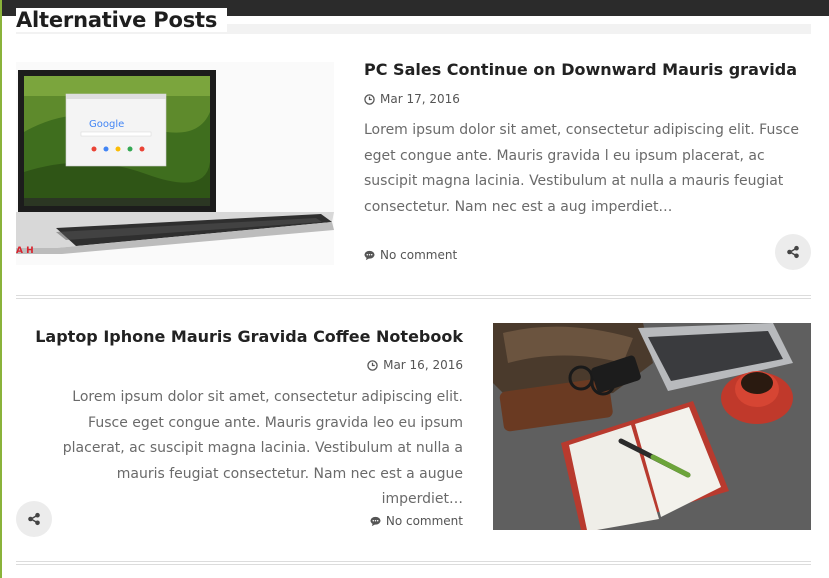  Describe the element at coordinates (25, 251) in the screenshot. I see `site-badge: A H` at that location.